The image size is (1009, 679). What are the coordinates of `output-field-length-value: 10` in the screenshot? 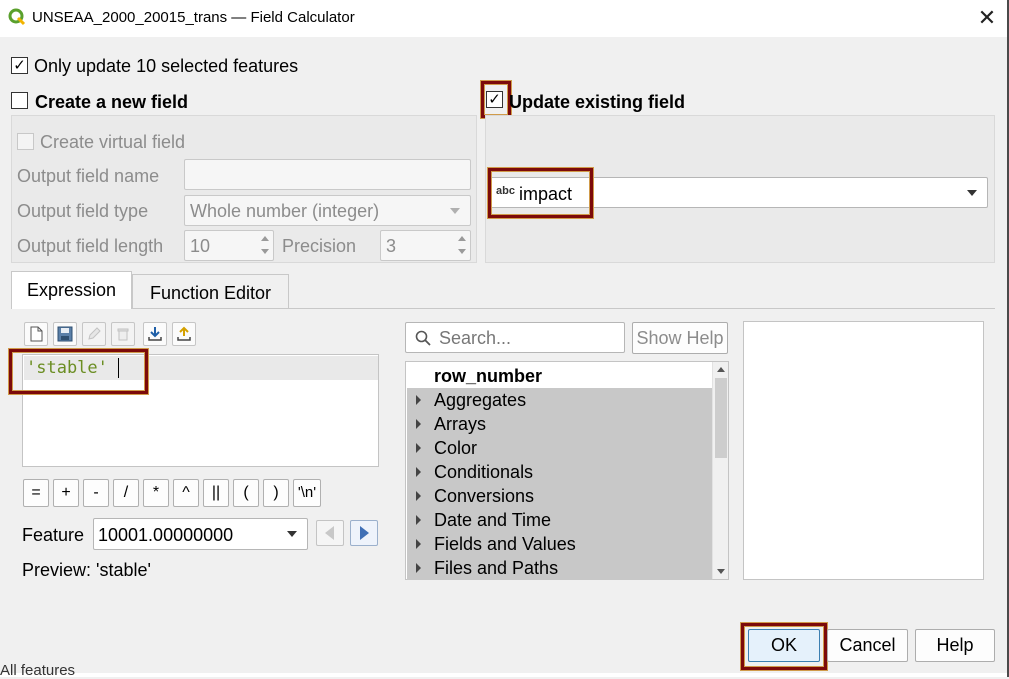 It's located at (200, 246).